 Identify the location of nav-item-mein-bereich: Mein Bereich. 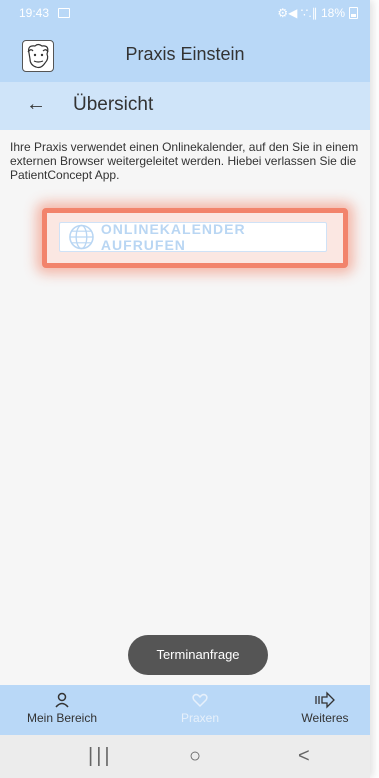
(62, 708).